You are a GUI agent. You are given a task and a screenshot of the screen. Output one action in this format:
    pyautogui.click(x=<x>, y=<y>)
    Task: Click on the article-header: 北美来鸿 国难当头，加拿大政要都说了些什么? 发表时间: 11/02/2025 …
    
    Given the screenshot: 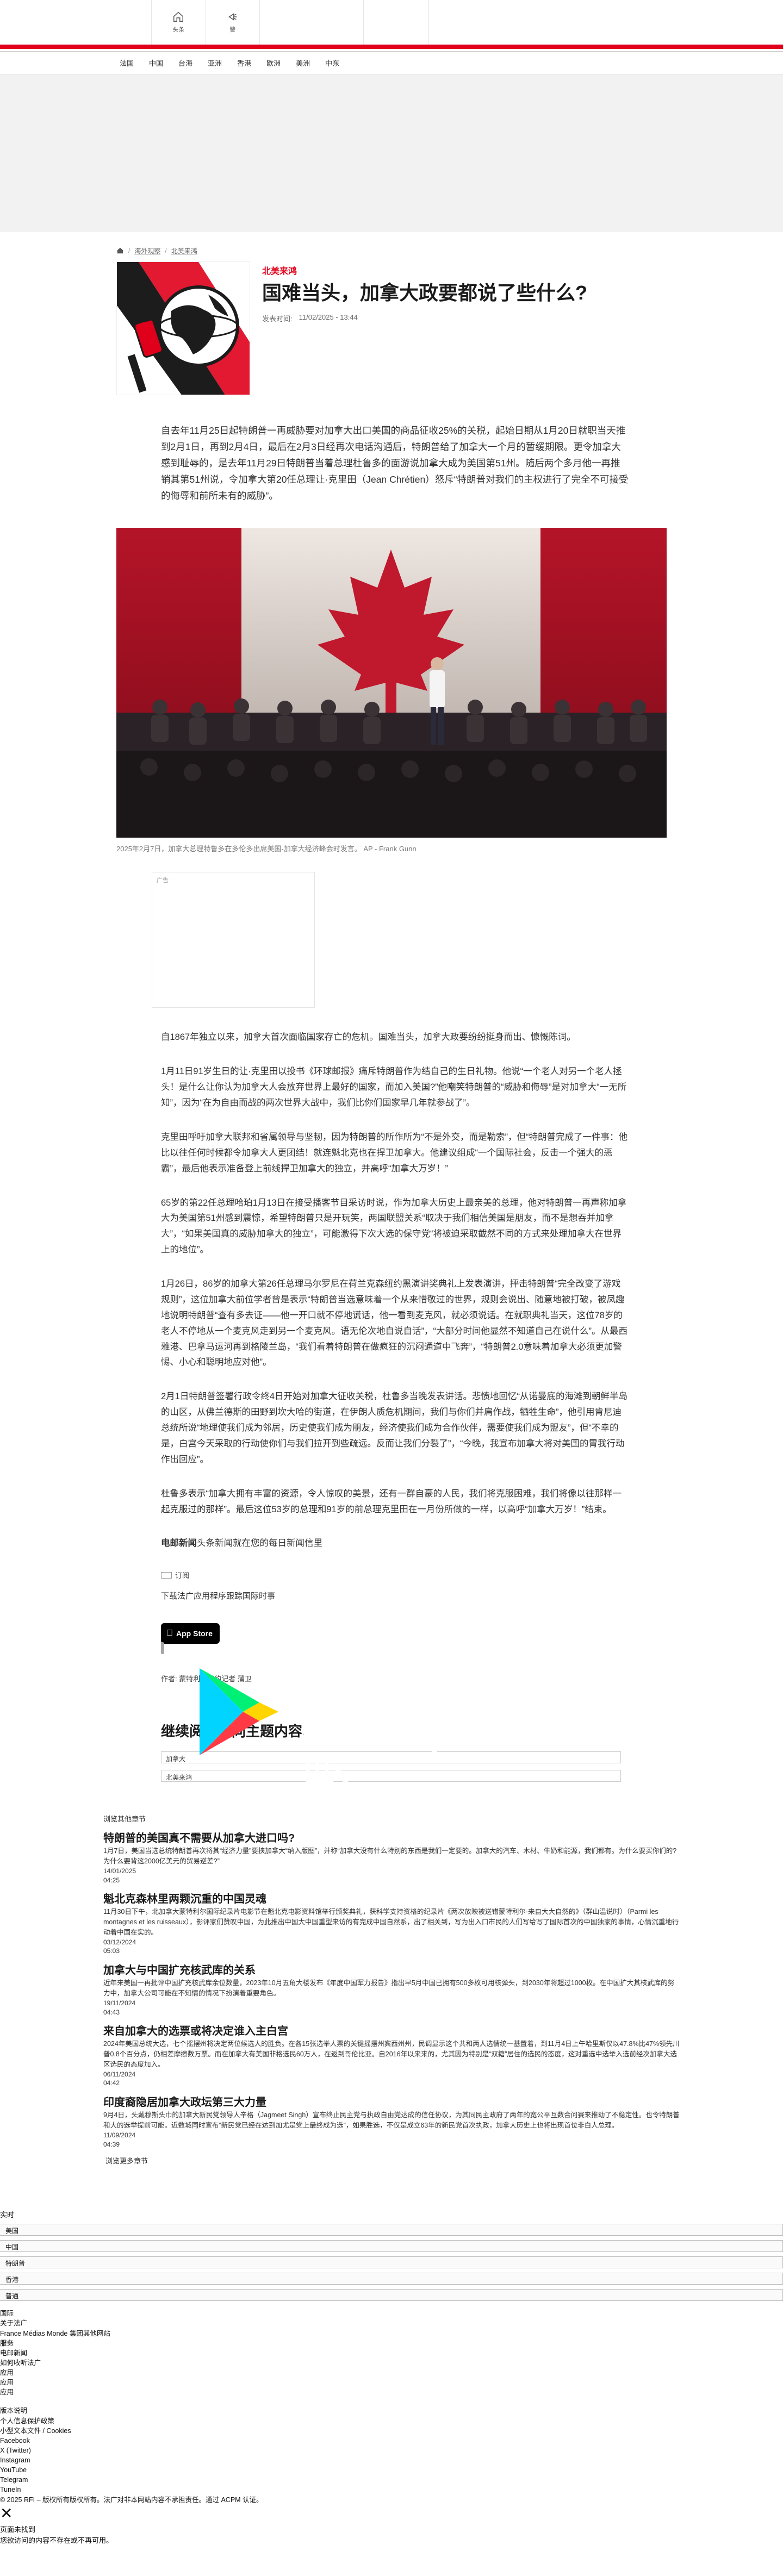 What is the action you would take?
    pyautogui.click(x=391, y=328)
    